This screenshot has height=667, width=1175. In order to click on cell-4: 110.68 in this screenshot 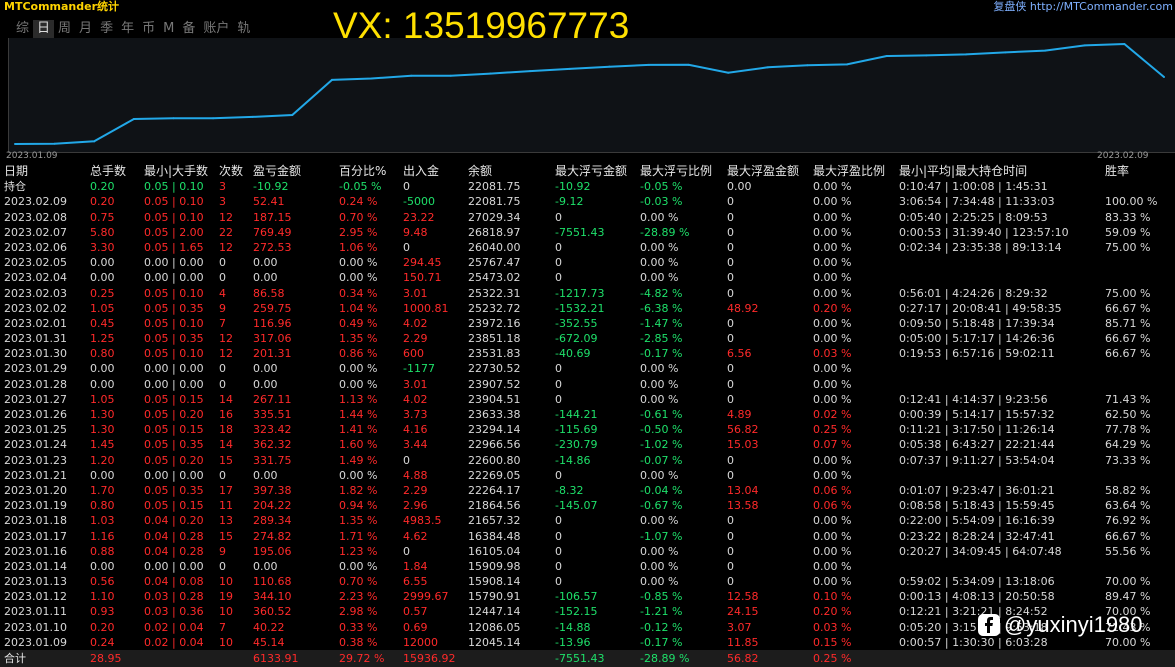, I will do `click(272, 582)`.